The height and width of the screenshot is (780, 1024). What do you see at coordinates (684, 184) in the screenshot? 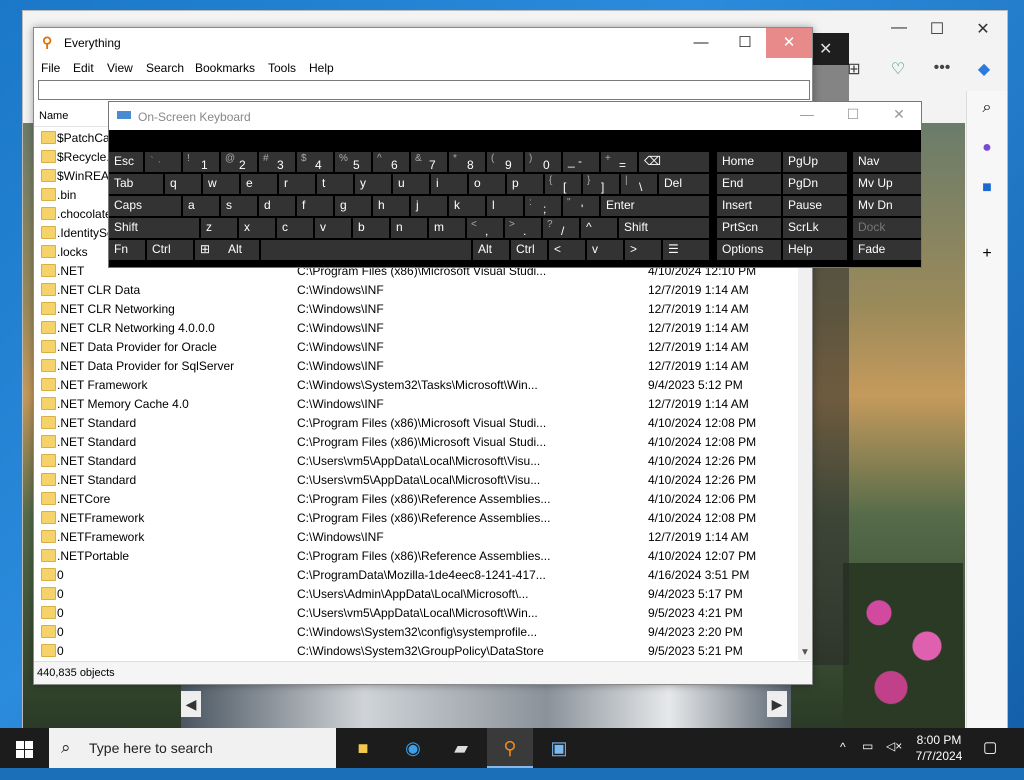
I see `key-del: Del` at bounding box center [684, 184].